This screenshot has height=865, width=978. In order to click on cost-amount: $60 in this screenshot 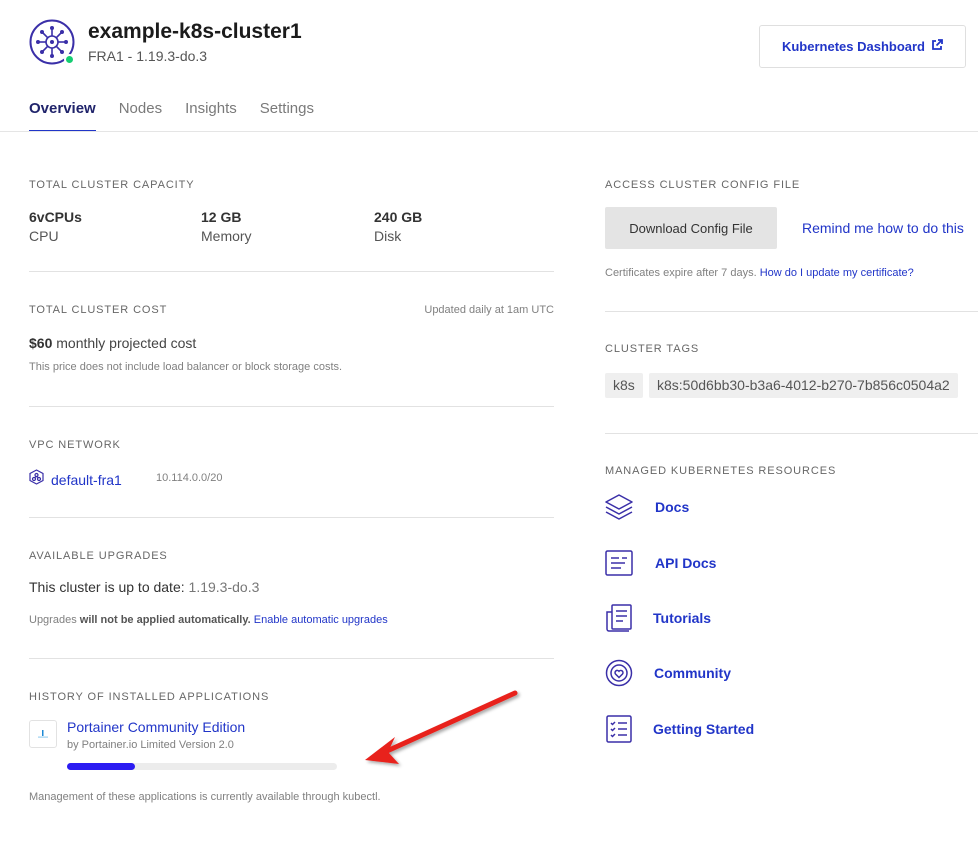, I will do `click(41, 343)`.